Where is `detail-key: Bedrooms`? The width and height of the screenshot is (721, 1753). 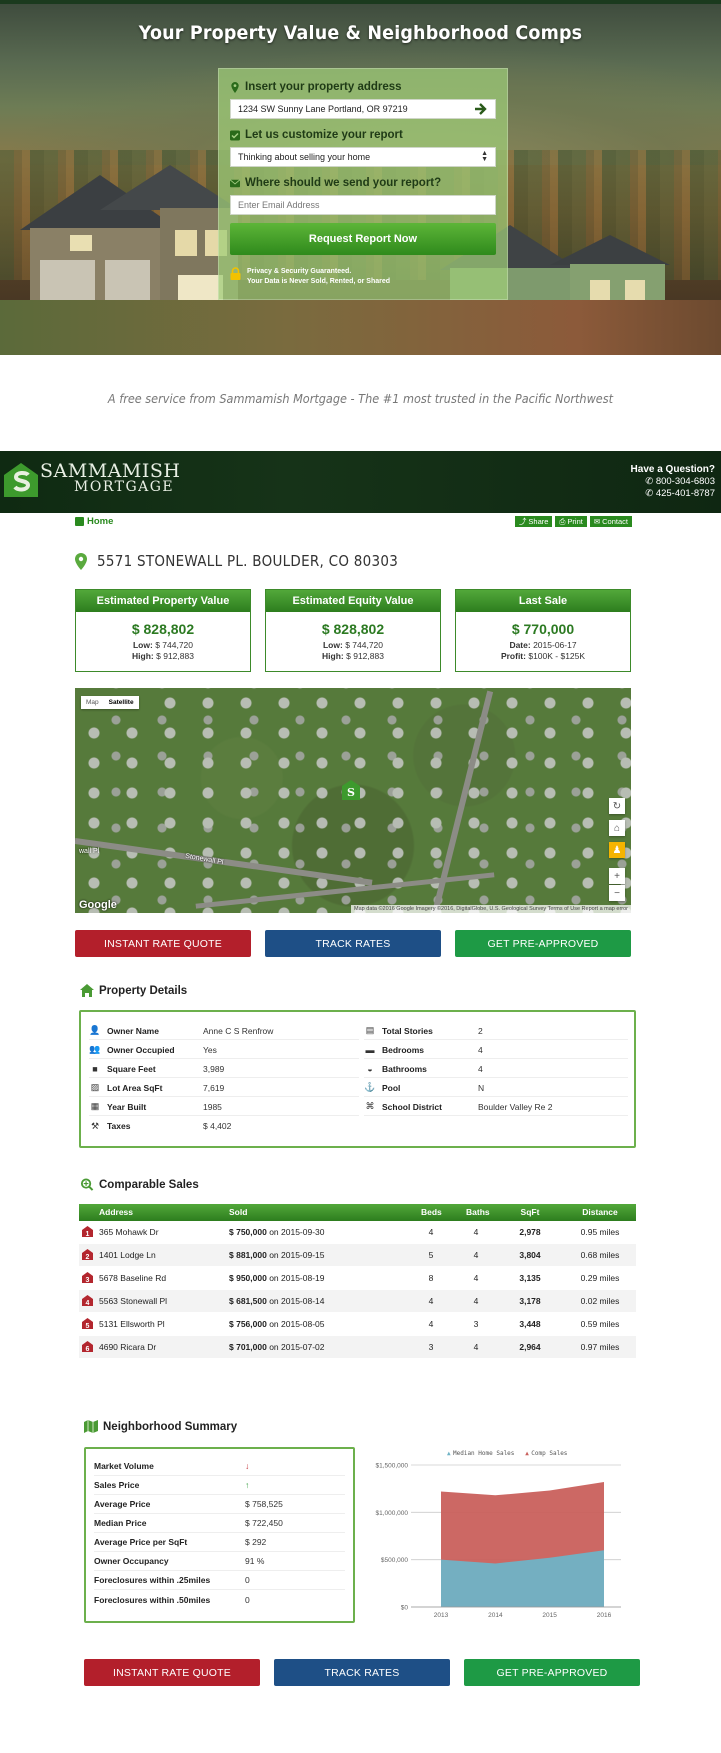
detail-key: Bedrooms is located at coordinates (403, 1049).